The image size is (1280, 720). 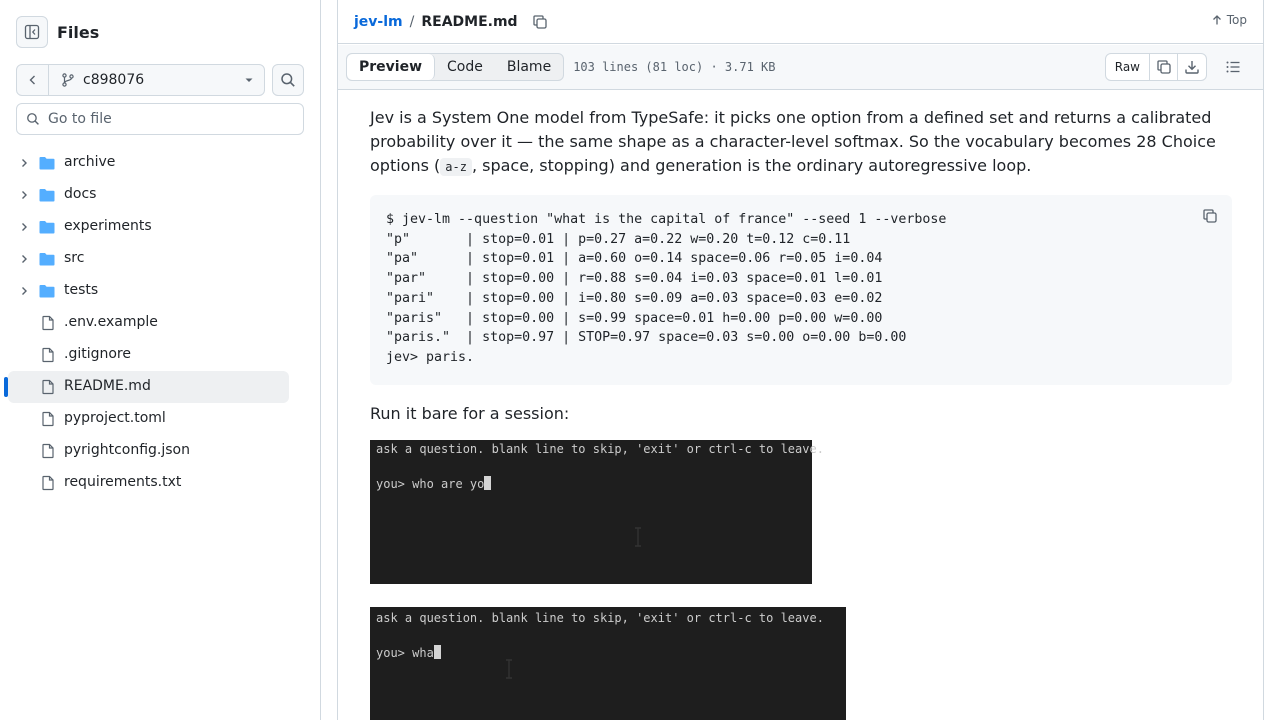 What do you see at coordinates (469, 21) in the screenshot?
I see `breadcrumb-file: README.md` at bounding box center [469, 21].